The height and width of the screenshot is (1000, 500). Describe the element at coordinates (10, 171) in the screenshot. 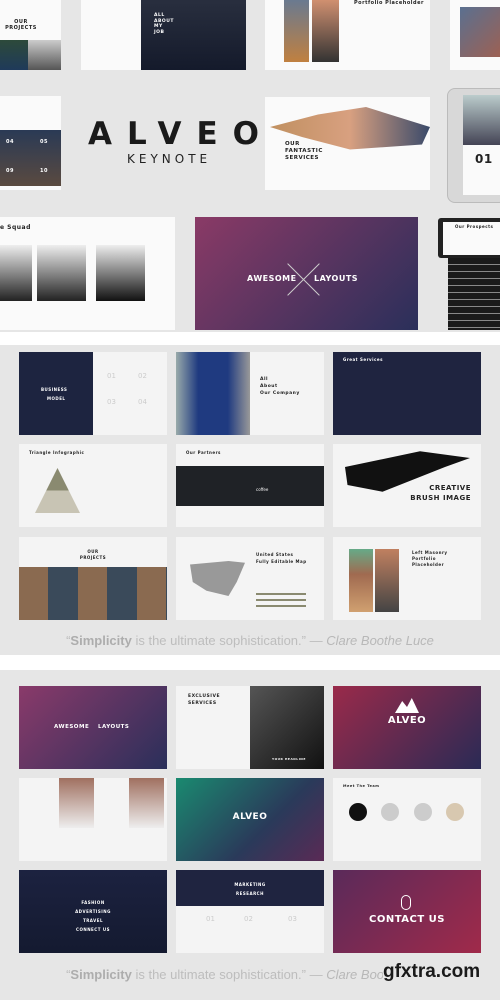

I see `number: 09` at that location.